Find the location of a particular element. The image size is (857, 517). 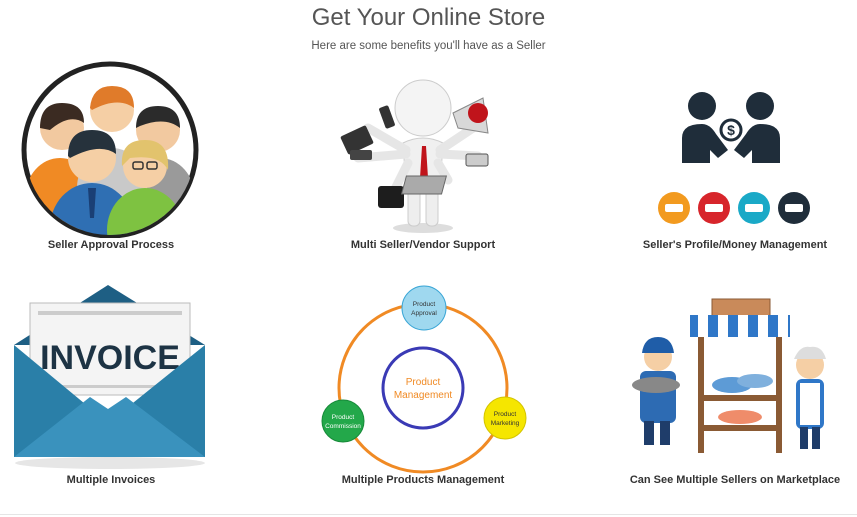

feature-marketplace: Can See Multiple Sellers on Marketplace is located at coordinates (733, 400).